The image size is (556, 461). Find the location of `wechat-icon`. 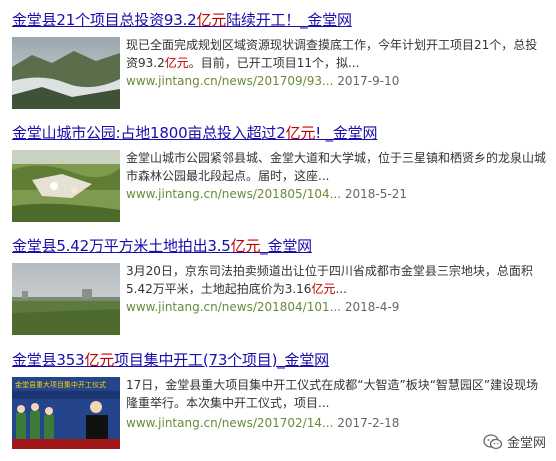

wechat-icon is located at coordinates (493, 441).